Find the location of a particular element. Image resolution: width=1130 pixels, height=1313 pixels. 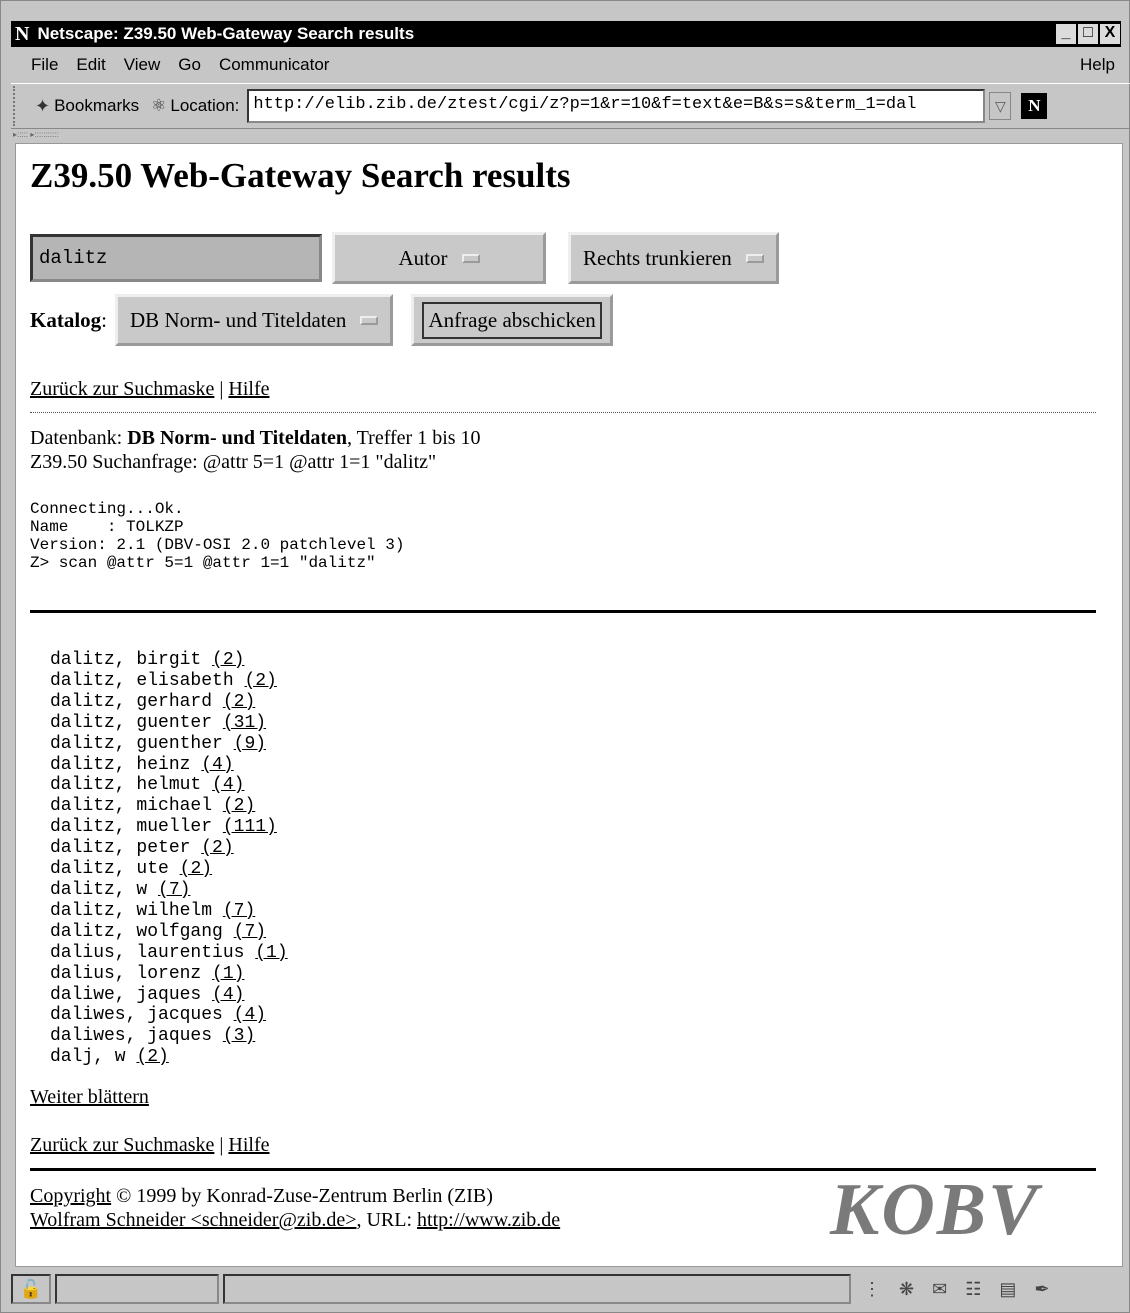

url-dropdown-icon: ▽ is located at coordinates (1000, 106).